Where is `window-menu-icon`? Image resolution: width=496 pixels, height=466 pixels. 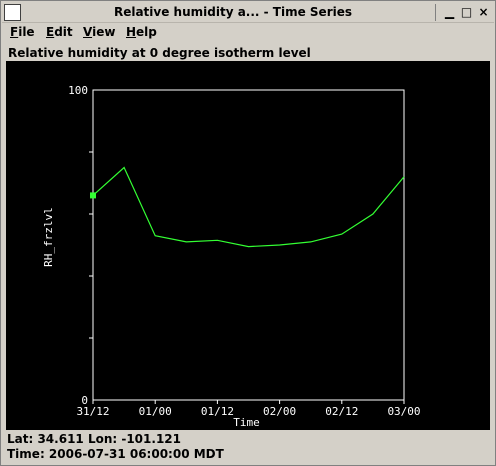 window-menu-icon is located at coordinates (12, 12).